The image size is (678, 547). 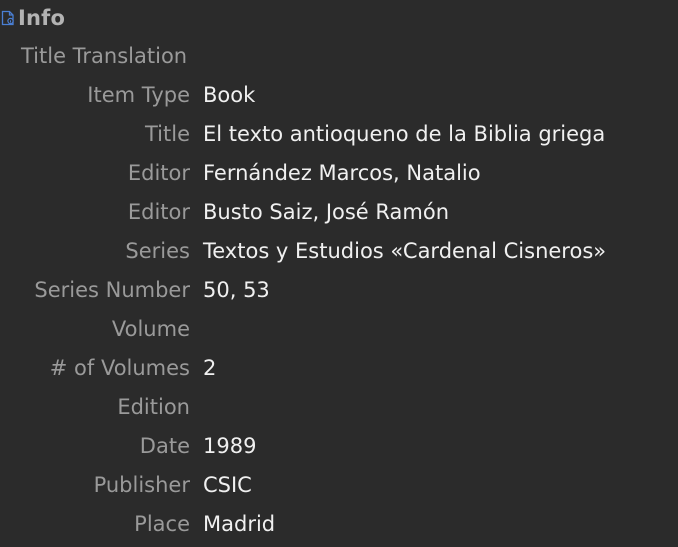 I want to click on date-value: 1989, so click(x=440, y=446).